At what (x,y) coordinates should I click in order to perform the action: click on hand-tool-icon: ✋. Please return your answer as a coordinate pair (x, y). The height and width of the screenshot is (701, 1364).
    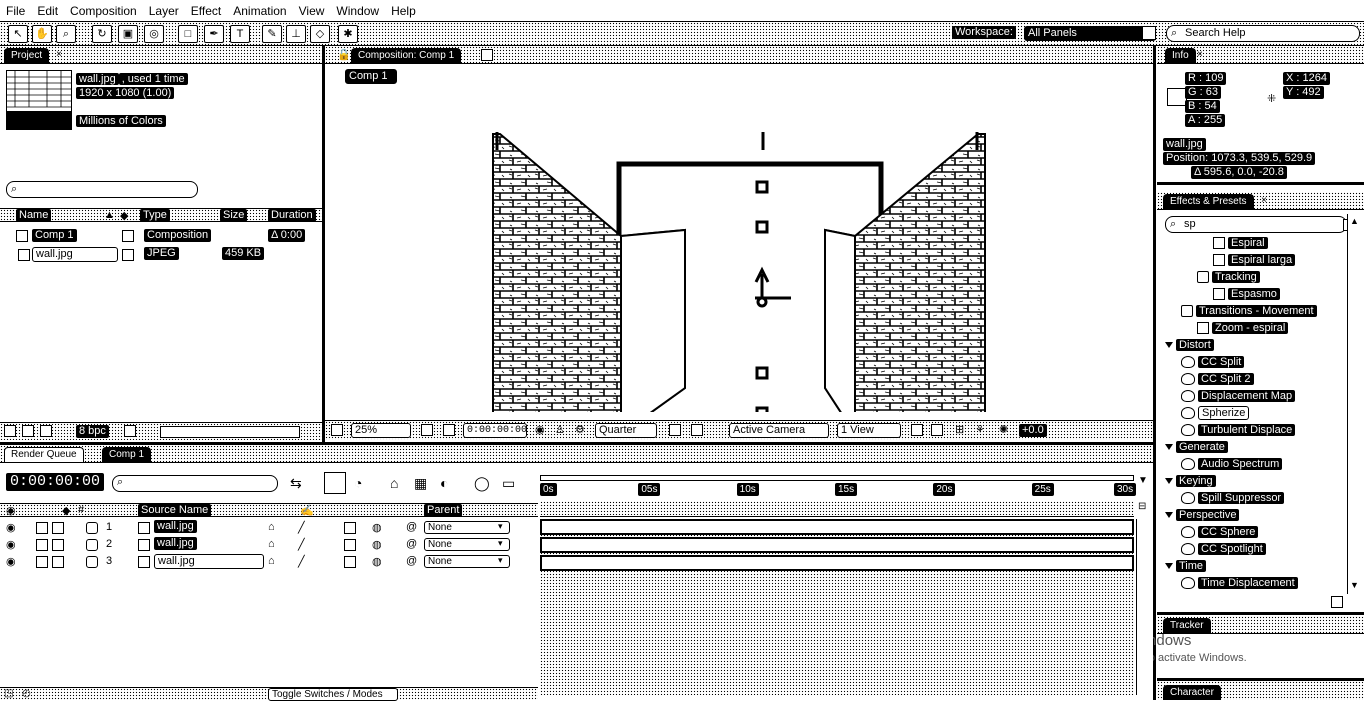
    Looking at the image, I should click on (42, 34).